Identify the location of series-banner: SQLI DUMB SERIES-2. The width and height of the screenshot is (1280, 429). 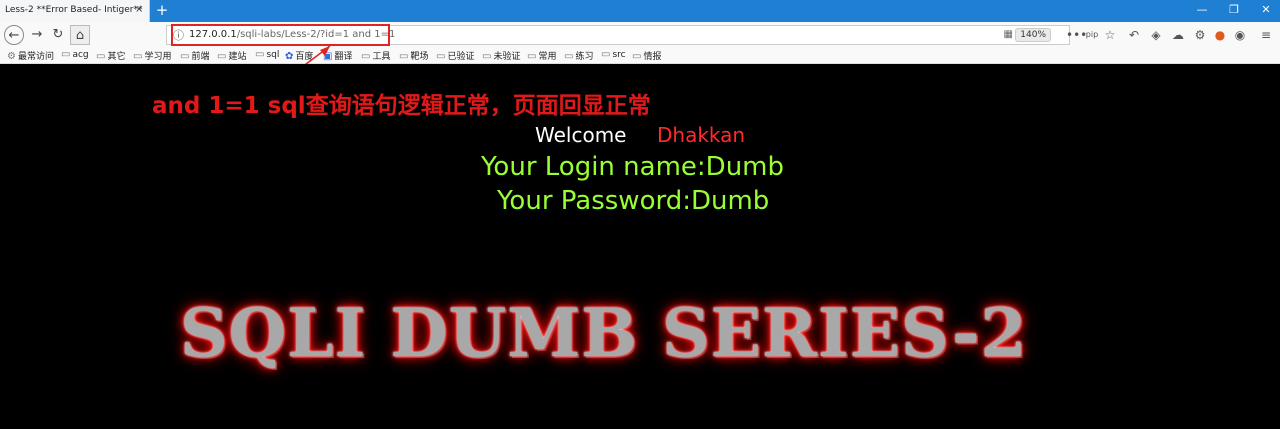
(604, 333).